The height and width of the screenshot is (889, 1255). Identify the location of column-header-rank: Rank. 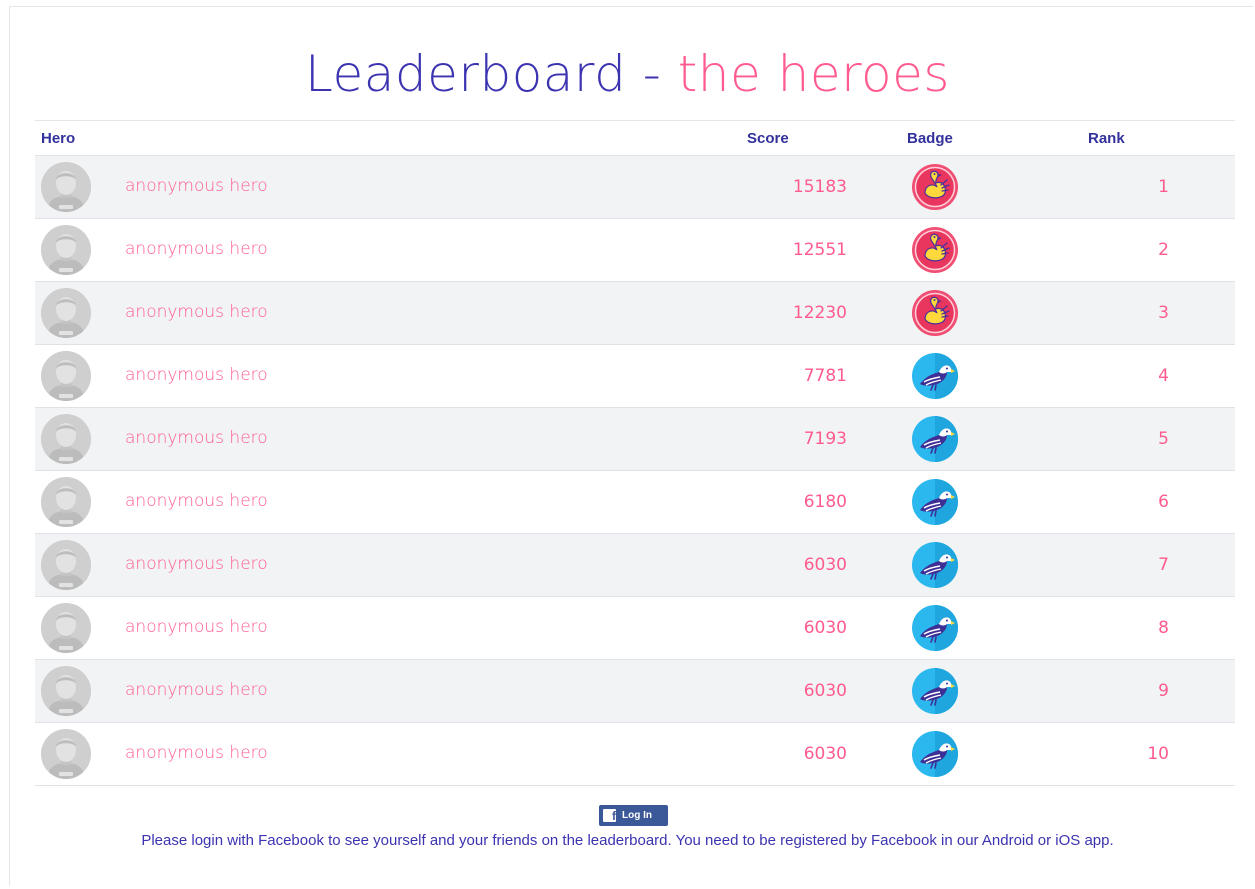
(1106, 138).